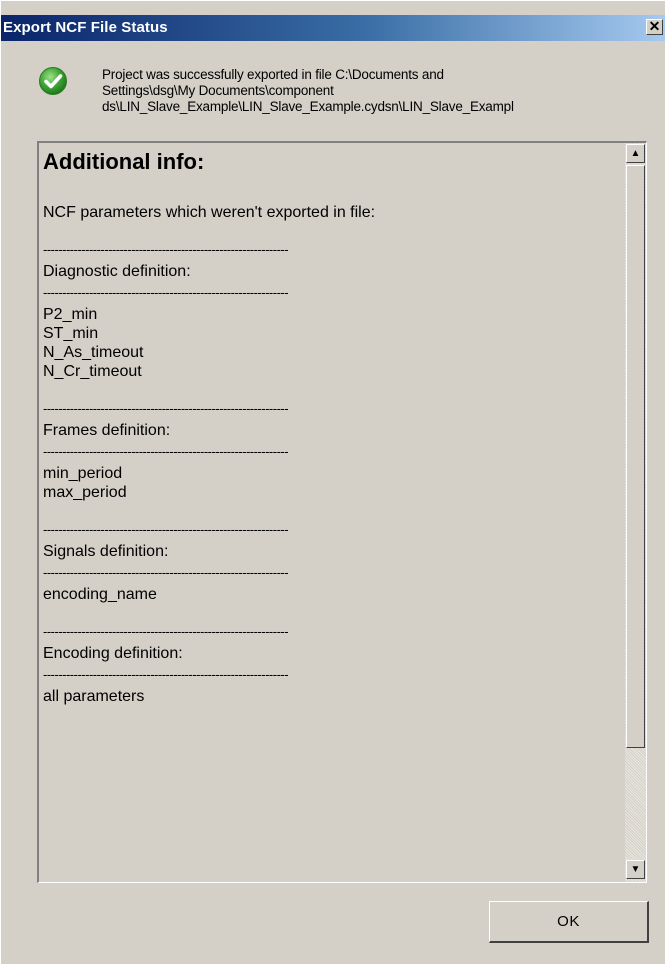 This screenshot has height=964, width=665. What do you see at coordinates (635, 869) in the screenshot?
I see `scroll-down-button: ▼` at bounding box center [635, 869].